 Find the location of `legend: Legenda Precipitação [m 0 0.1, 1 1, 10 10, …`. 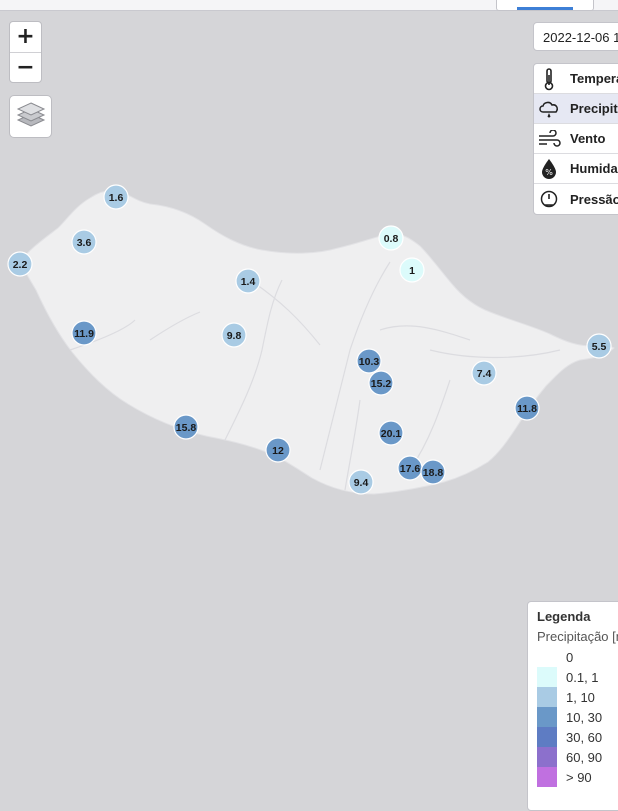

legend: Legenda Precipitação [m 0 0.1, 1 1, 10 10, … is located at coordinates (572, 706).